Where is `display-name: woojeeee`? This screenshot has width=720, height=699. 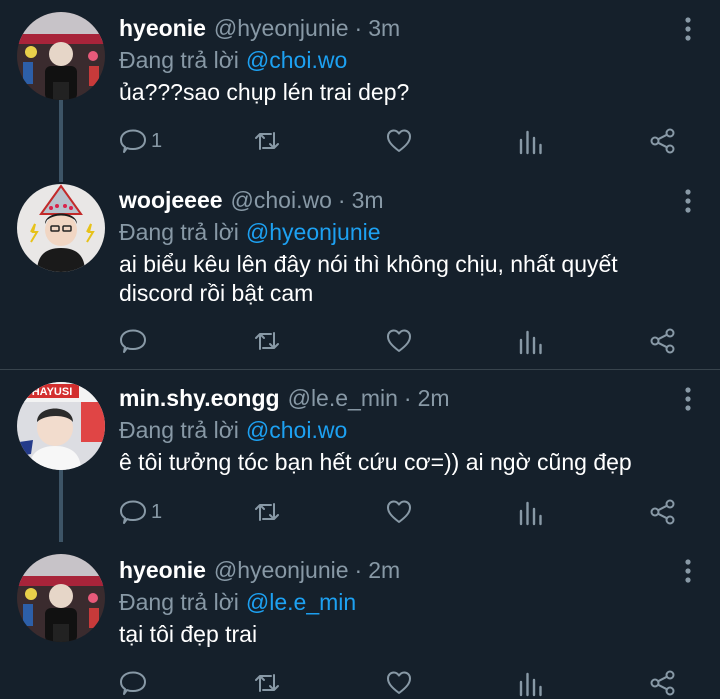 display-name: woojeeee is located at coordinates (171, 200).